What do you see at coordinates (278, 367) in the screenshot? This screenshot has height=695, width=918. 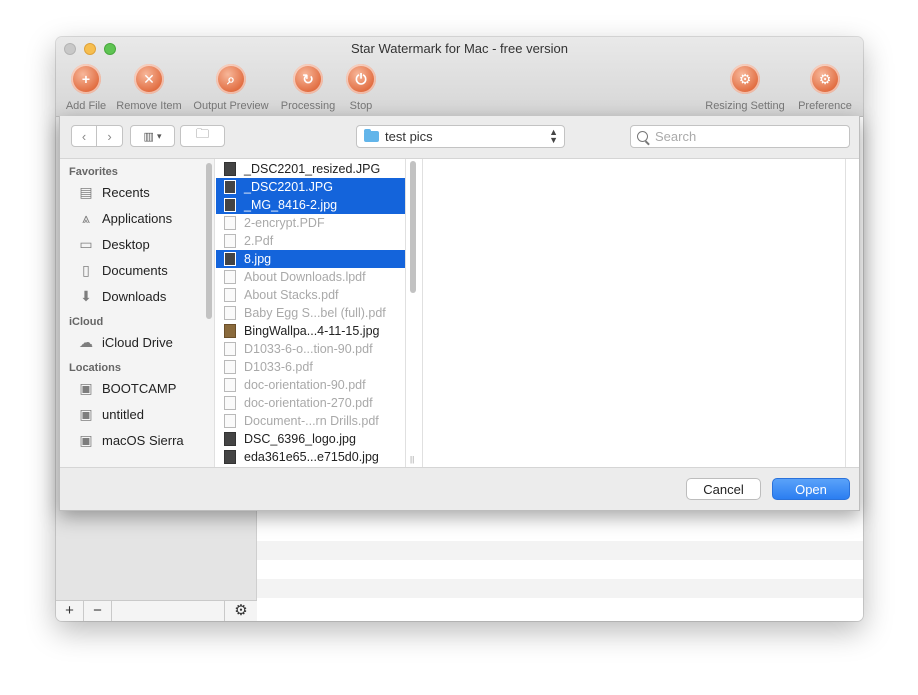 I see `file-name: D1033-6.pdf` at bounding box center [278, 367].